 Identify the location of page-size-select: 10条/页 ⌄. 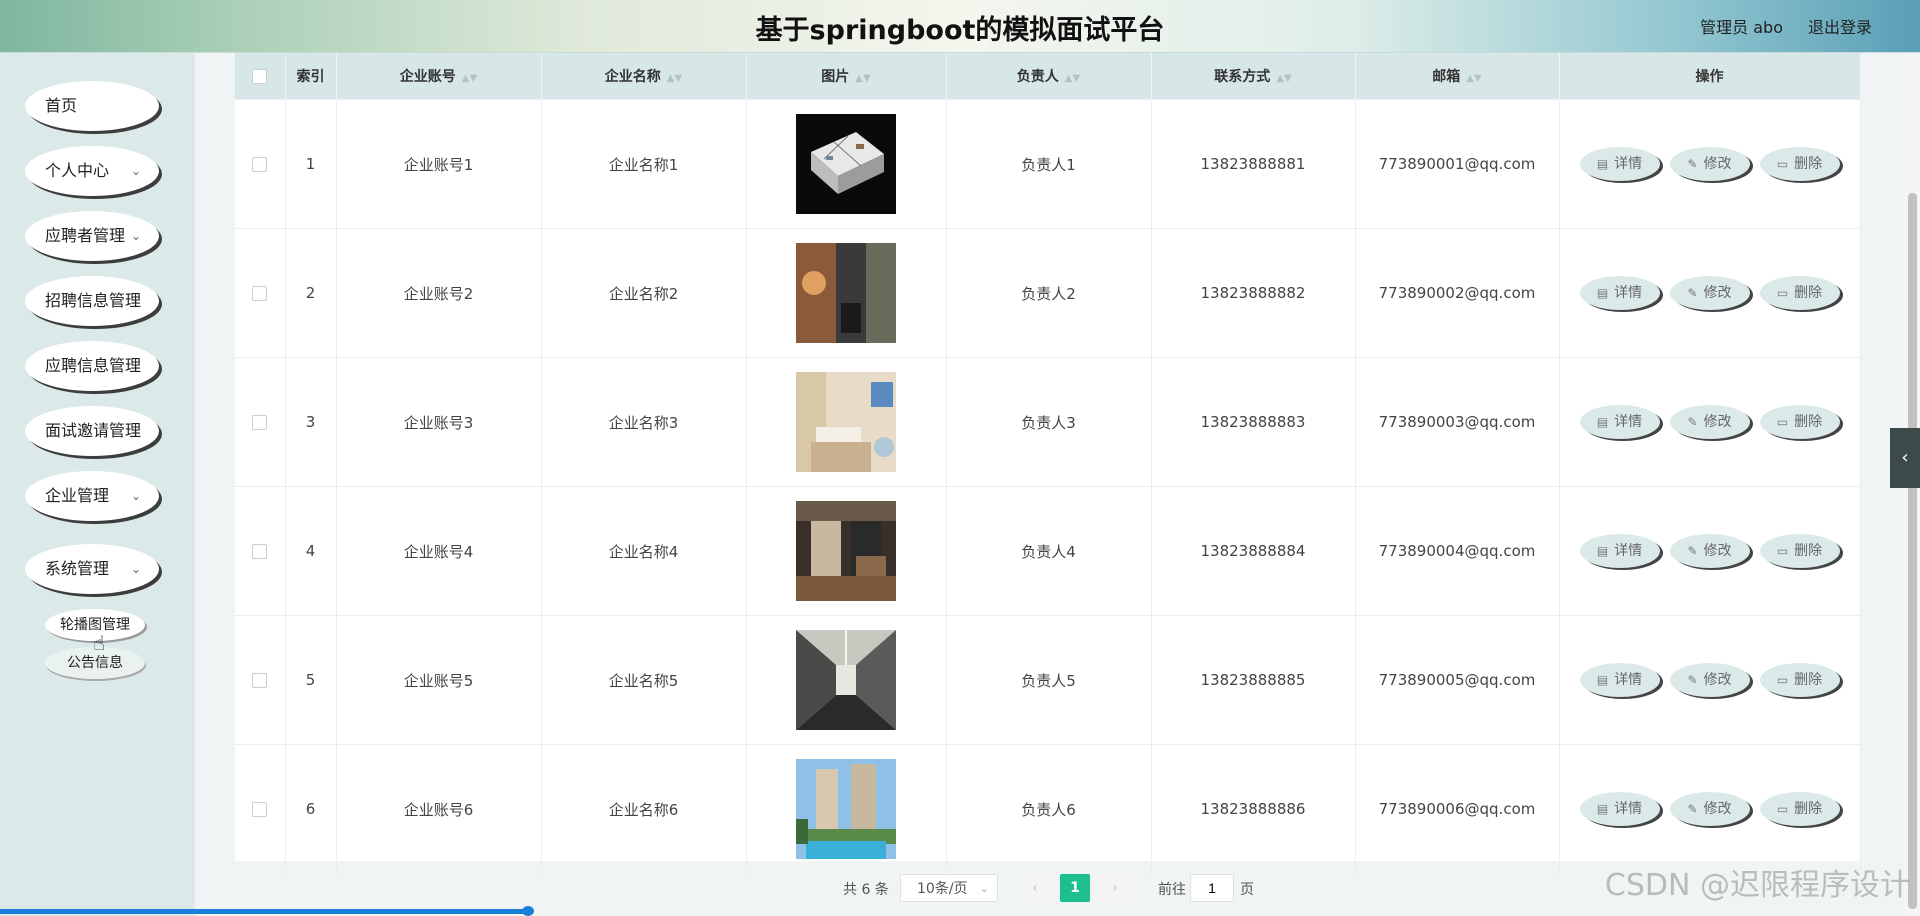
(949, 888).